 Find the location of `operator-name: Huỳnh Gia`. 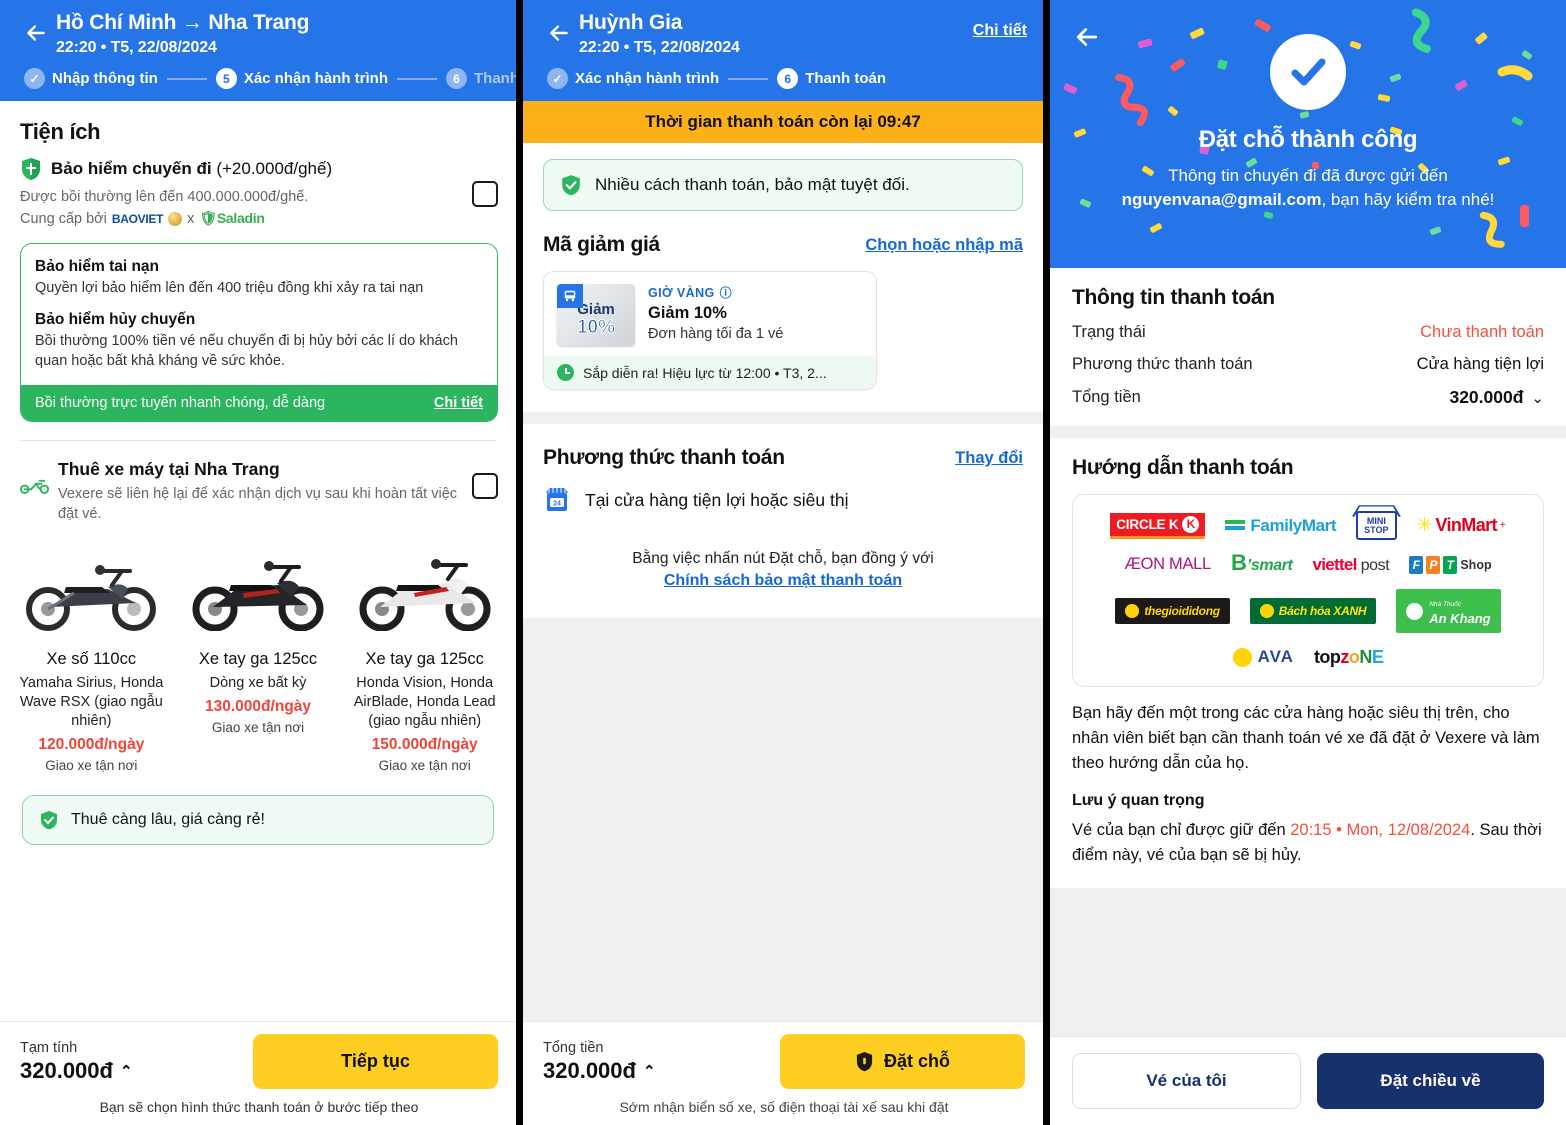

operator-name: Huỳnh Gia is located at coordinates (631, 22).